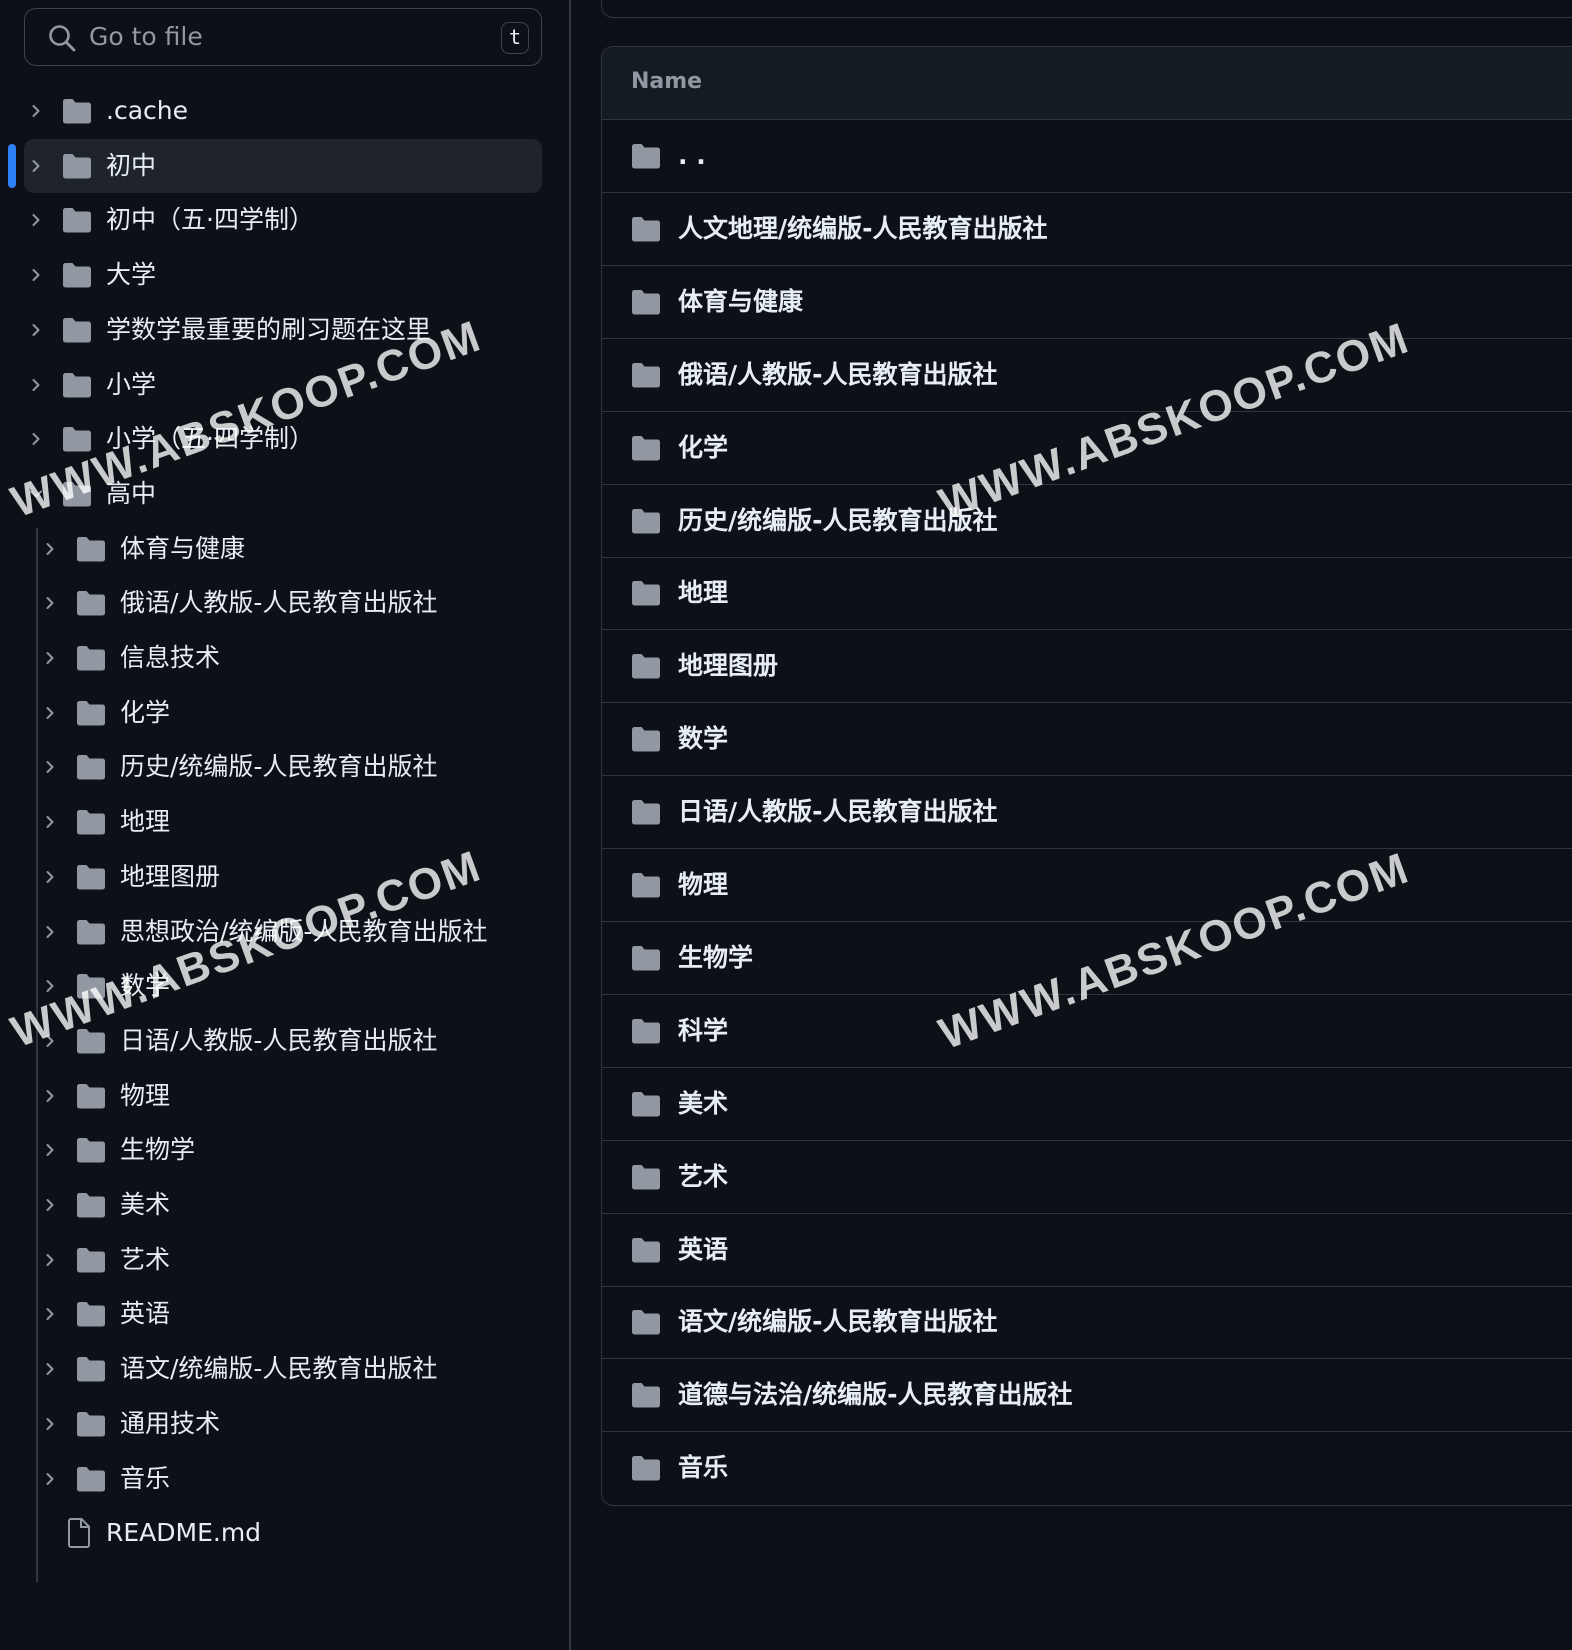  Describe the element at coordinates (283, 549) in the screenshot. I see `tree-folder-item: 体育与健康` at that location.